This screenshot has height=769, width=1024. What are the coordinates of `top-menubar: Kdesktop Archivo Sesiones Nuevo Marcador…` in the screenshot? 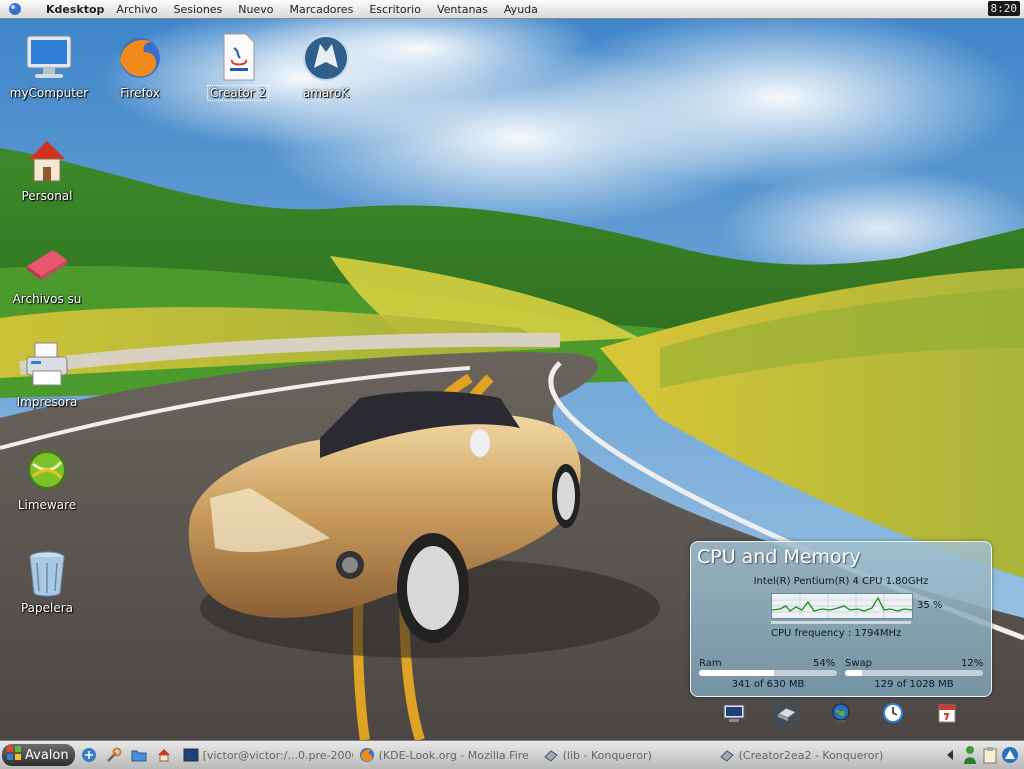 It's located at (512, 9).